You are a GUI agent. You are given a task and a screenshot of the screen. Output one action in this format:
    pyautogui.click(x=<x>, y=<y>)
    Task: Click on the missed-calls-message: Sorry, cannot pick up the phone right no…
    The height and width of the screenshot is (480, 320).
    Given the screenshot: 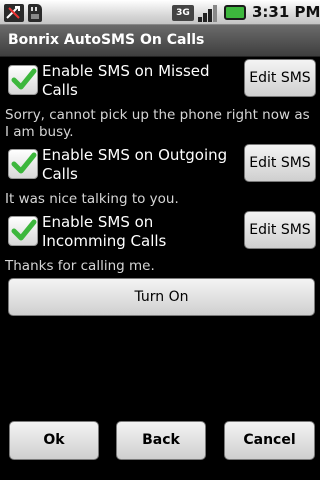 What is the action you would take?
    pyautogui.click(x=157, y=123)
    